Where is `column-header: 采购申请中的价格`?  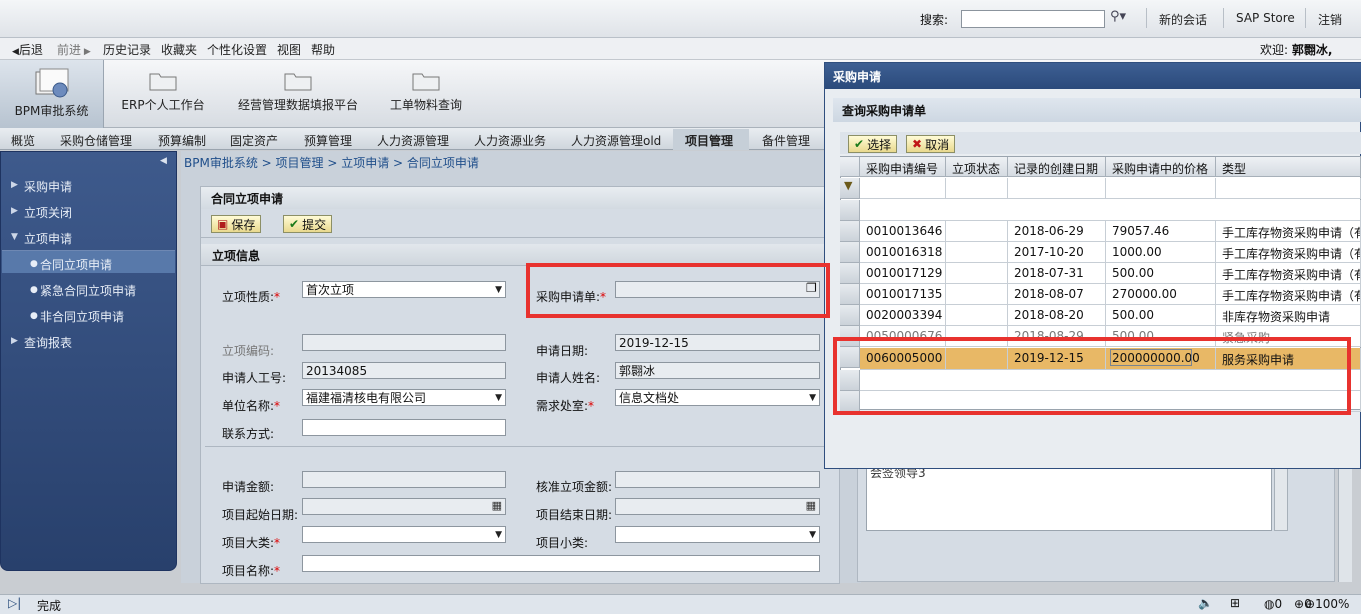
column-header: 采购申请中的价格 is located at coordinates (1161, 167).